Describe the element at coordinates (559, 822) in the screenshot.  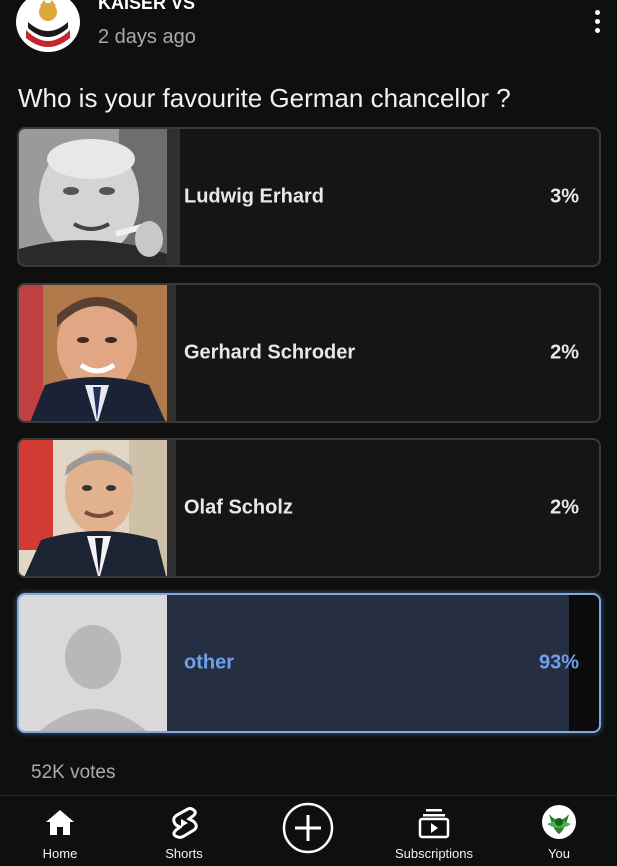
I see `profile-avatar-icon` at that location.